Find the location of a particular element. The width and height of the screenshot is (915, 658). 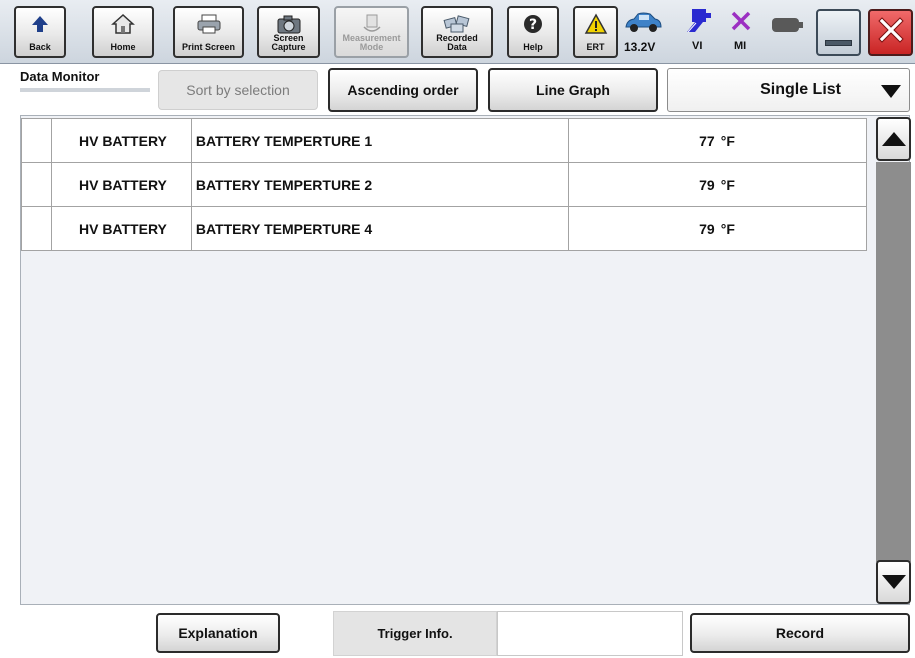

print-screen-label: Print Screen is located at coordinates (208, 47).